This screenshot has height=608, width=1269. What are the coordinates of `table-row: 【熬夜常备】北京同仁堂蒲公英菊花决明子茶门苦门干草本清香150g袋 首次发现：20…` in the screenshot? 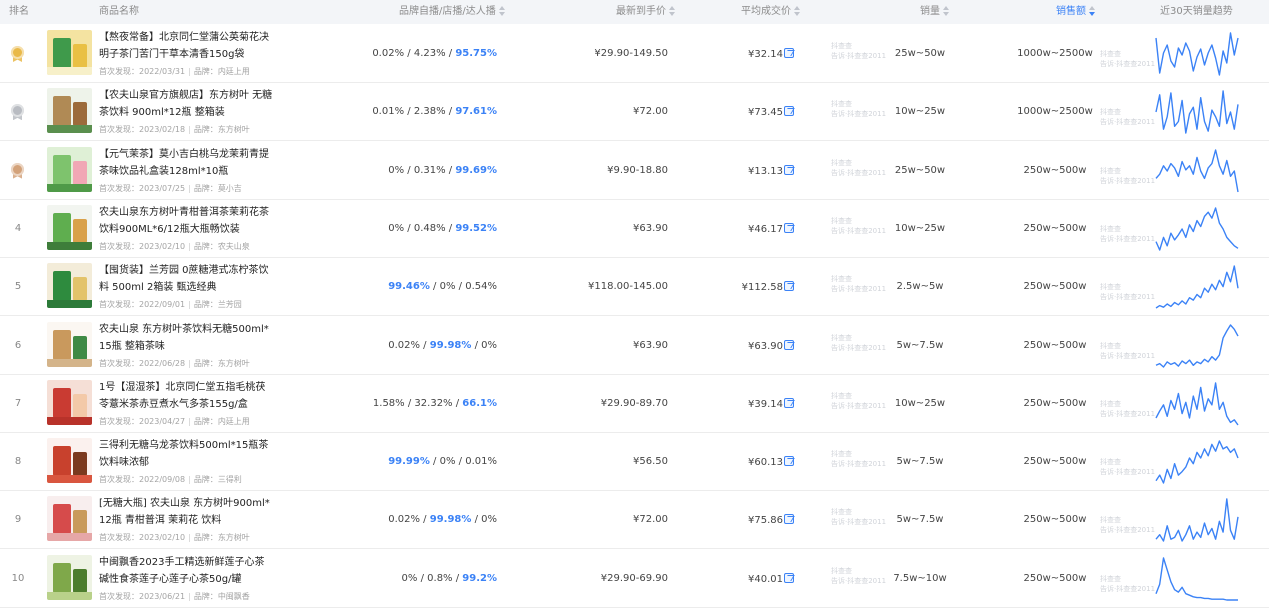 It's located at (634, 54).